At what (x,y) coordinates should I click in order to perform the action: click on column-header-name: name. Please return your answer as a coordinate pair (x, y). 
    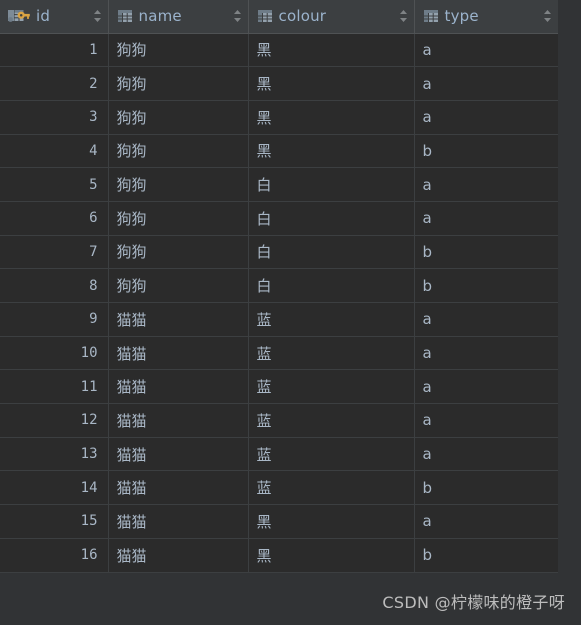
    Looking at the image, I should click on (178, 17).